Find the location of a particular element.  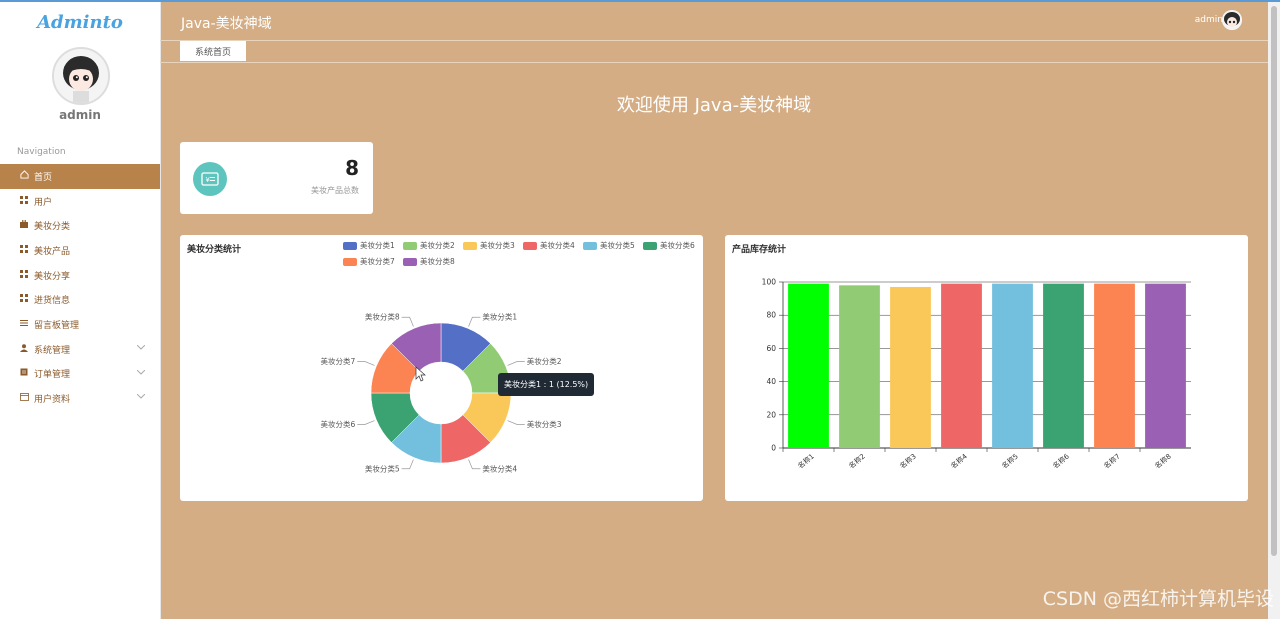

legend-label: 美妆分类5 is located at coordinates (617, 245).